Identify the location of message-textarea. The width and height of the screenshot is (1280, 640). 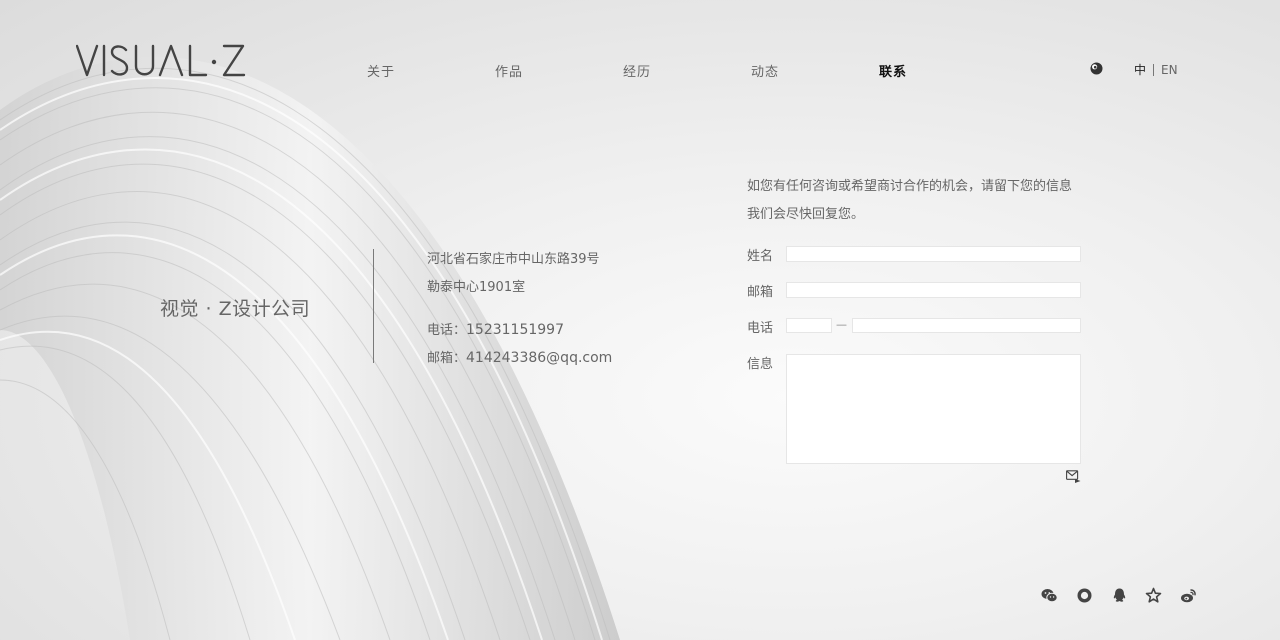
(933, 409).